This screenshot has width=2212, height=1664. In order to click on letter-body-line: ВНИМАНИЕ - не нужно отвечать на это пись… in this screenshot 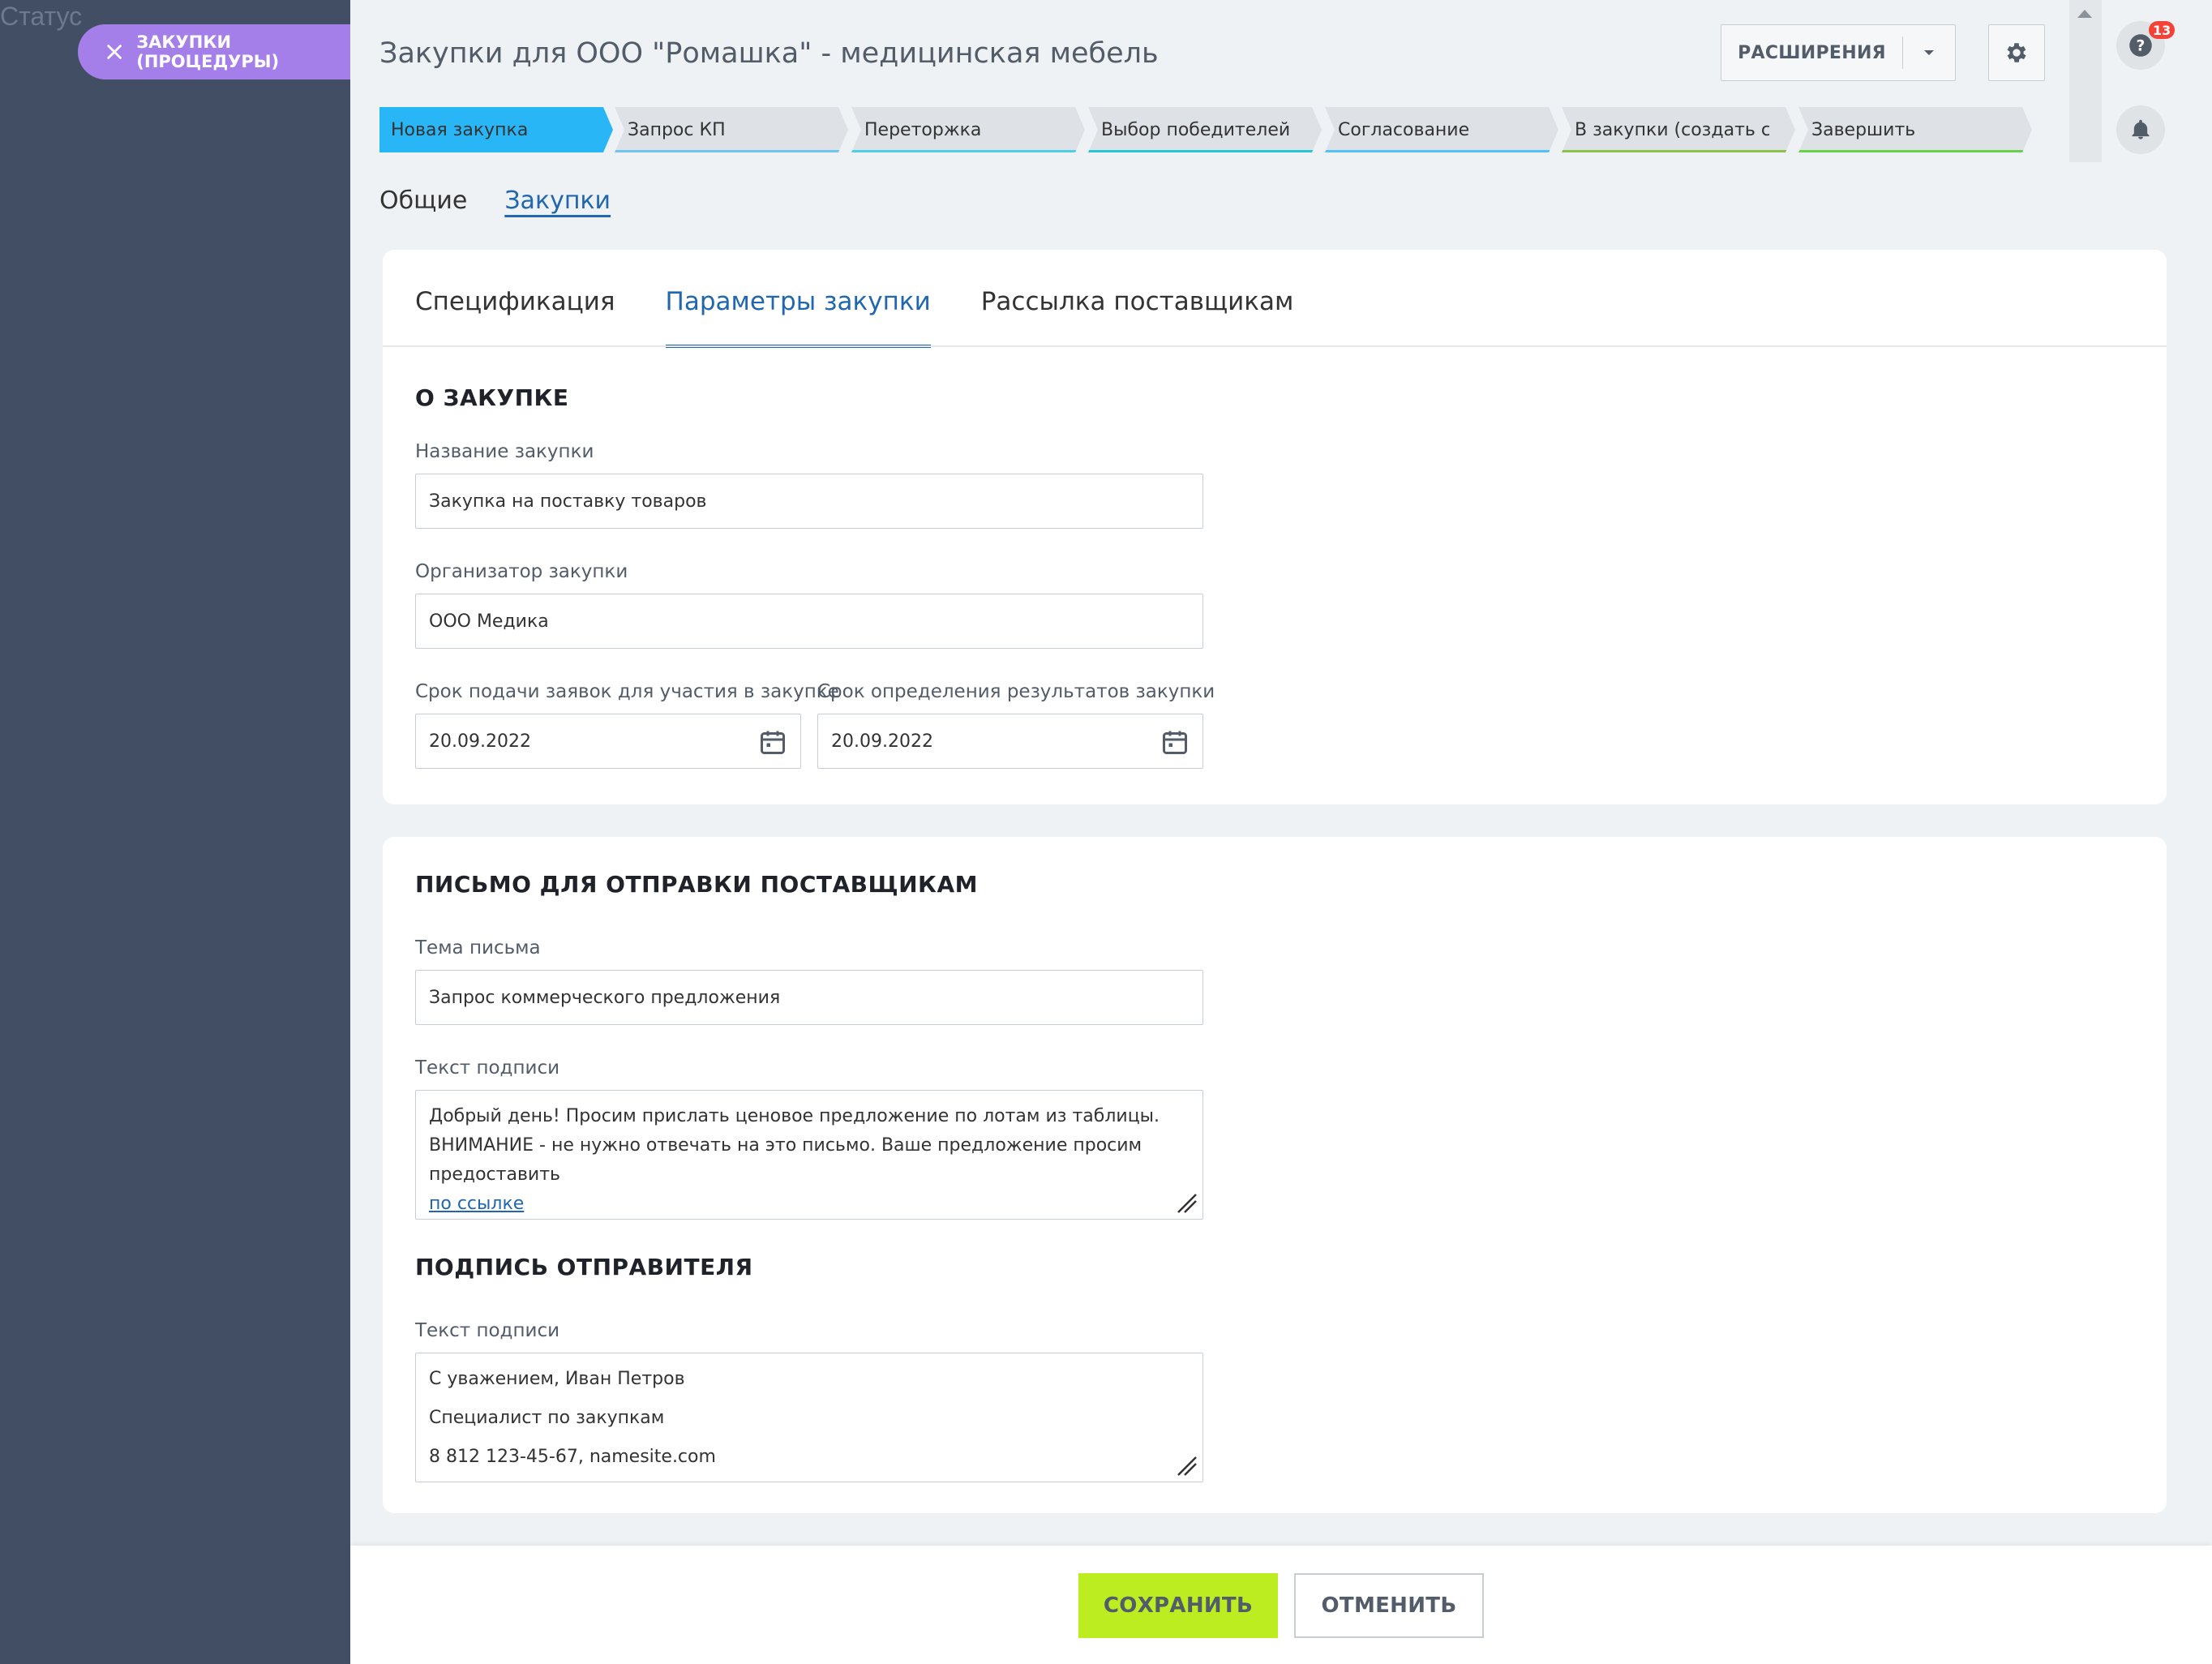, I will do `click(785, 1160)`.